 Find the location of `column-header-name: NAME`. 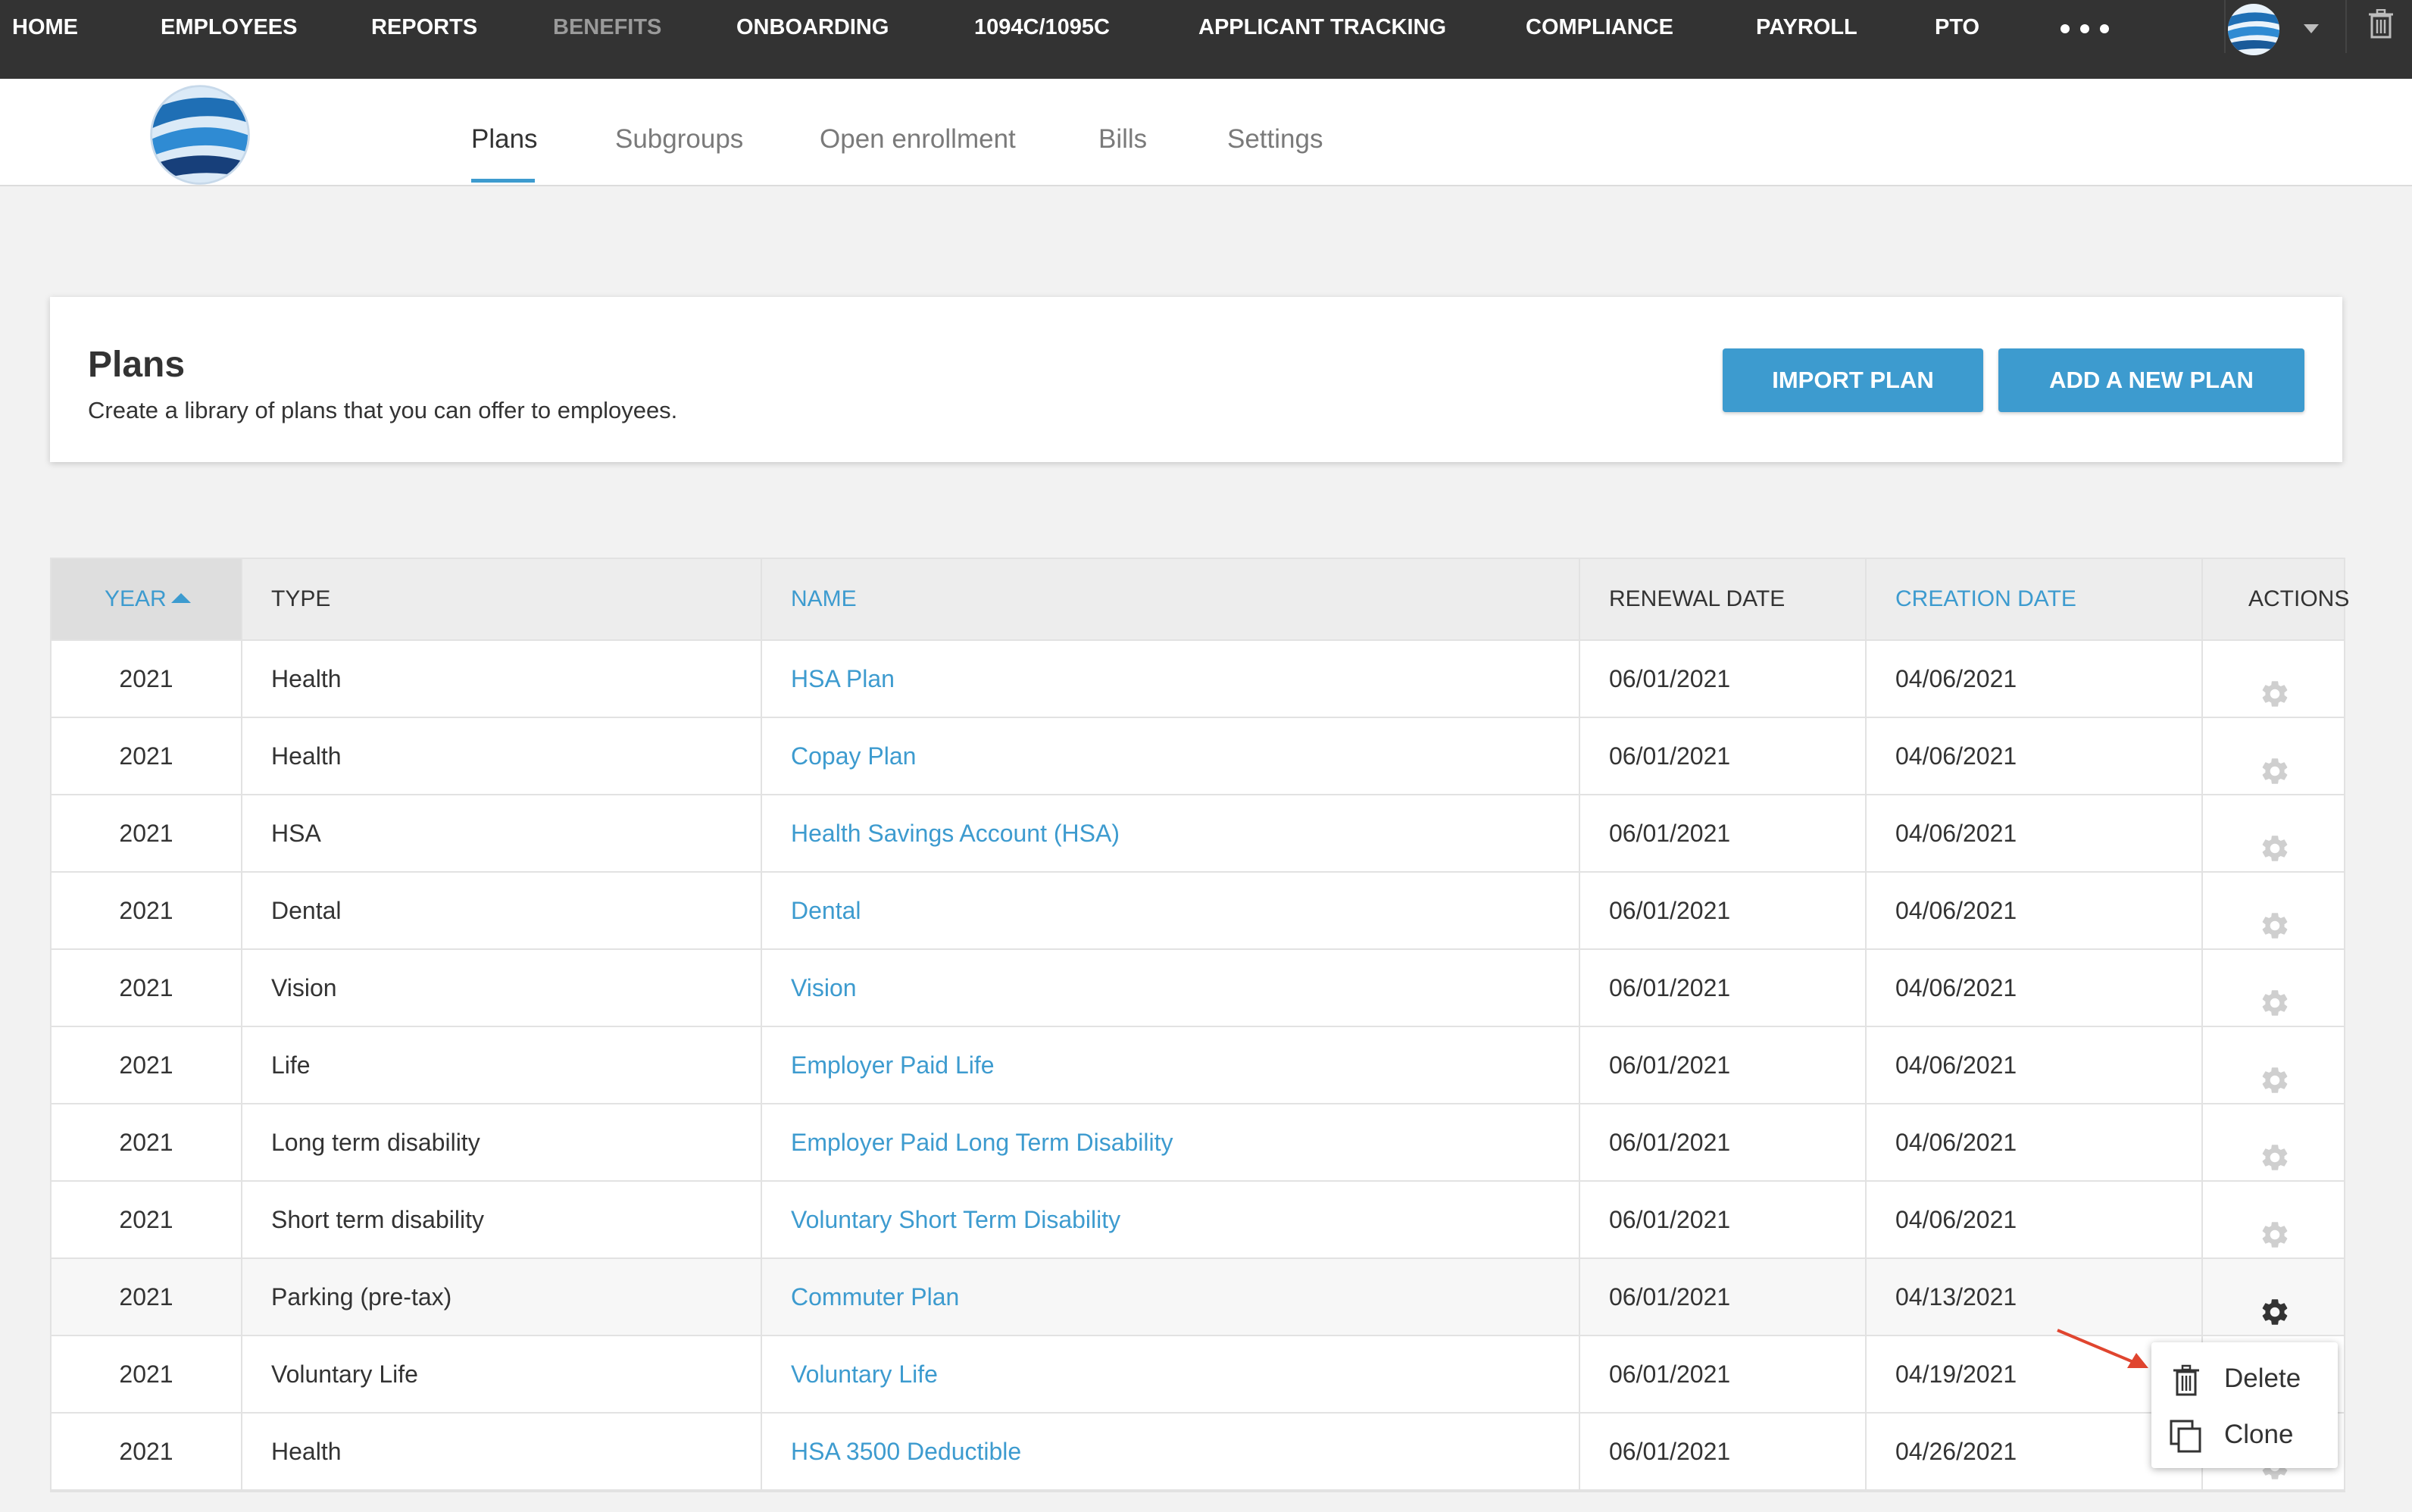

column-header-name: NAME is located at coordinates (809, 599).